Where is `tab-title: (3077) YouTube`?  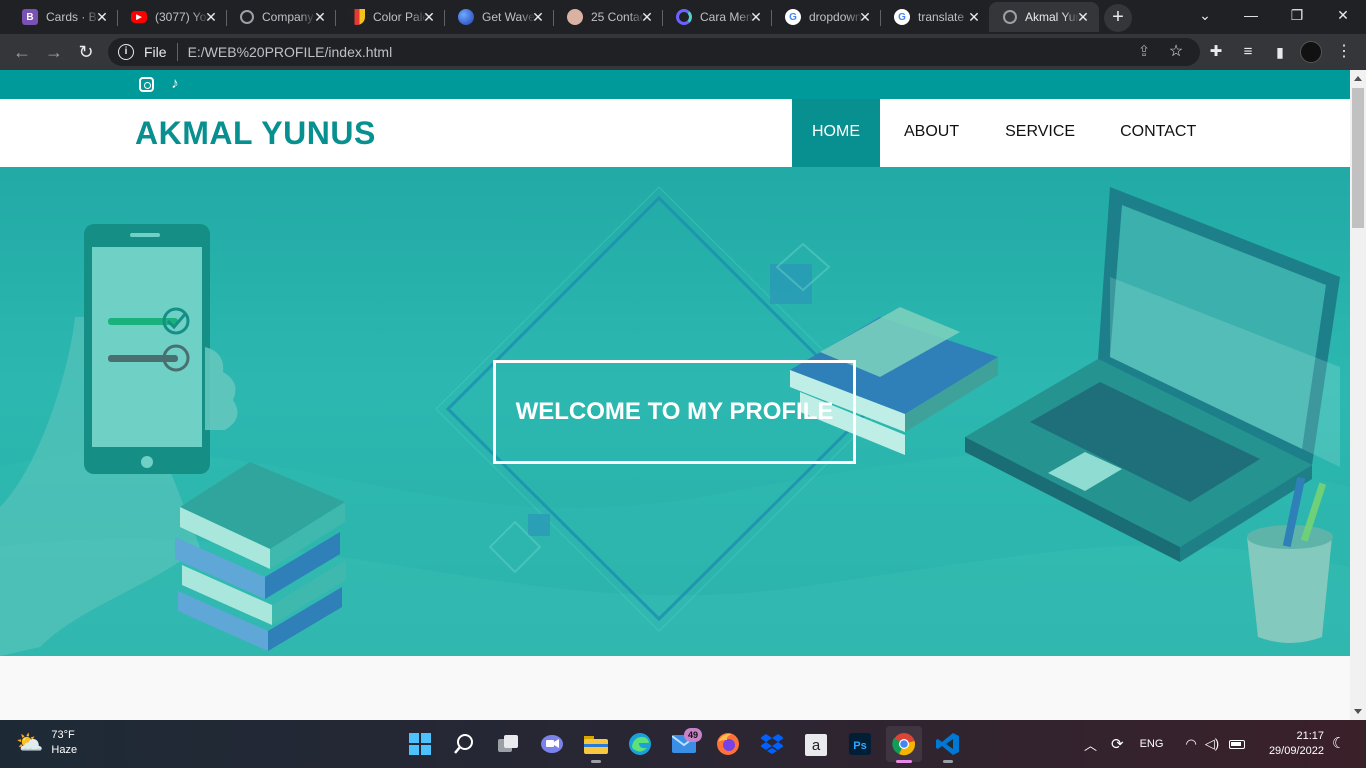
tab-title: (3077) YouTube is located at coordinates (182, 17).